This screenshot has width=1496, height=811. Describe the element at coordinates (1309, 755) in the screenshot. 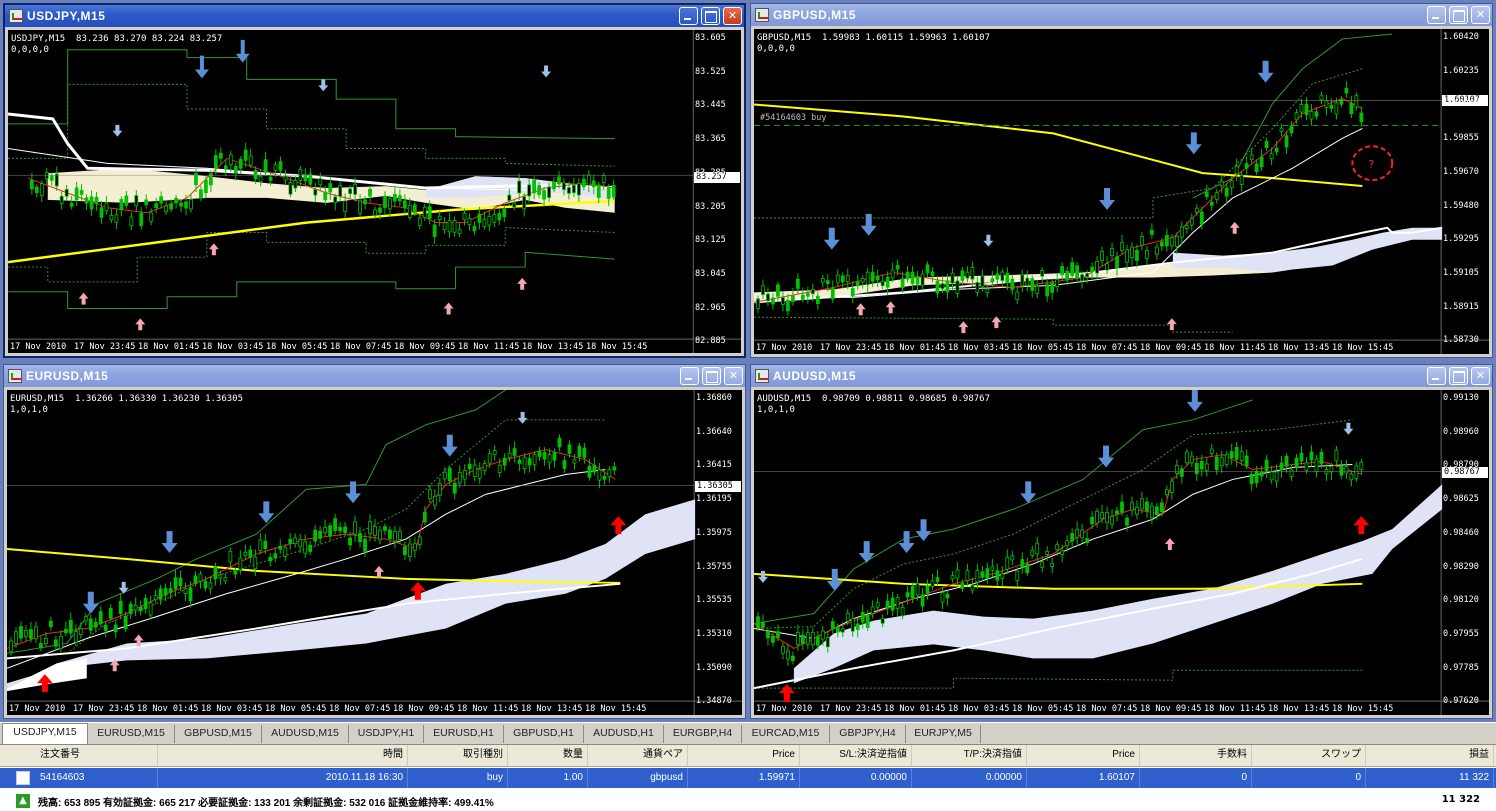

I see `column-header: スワップ` at that location.